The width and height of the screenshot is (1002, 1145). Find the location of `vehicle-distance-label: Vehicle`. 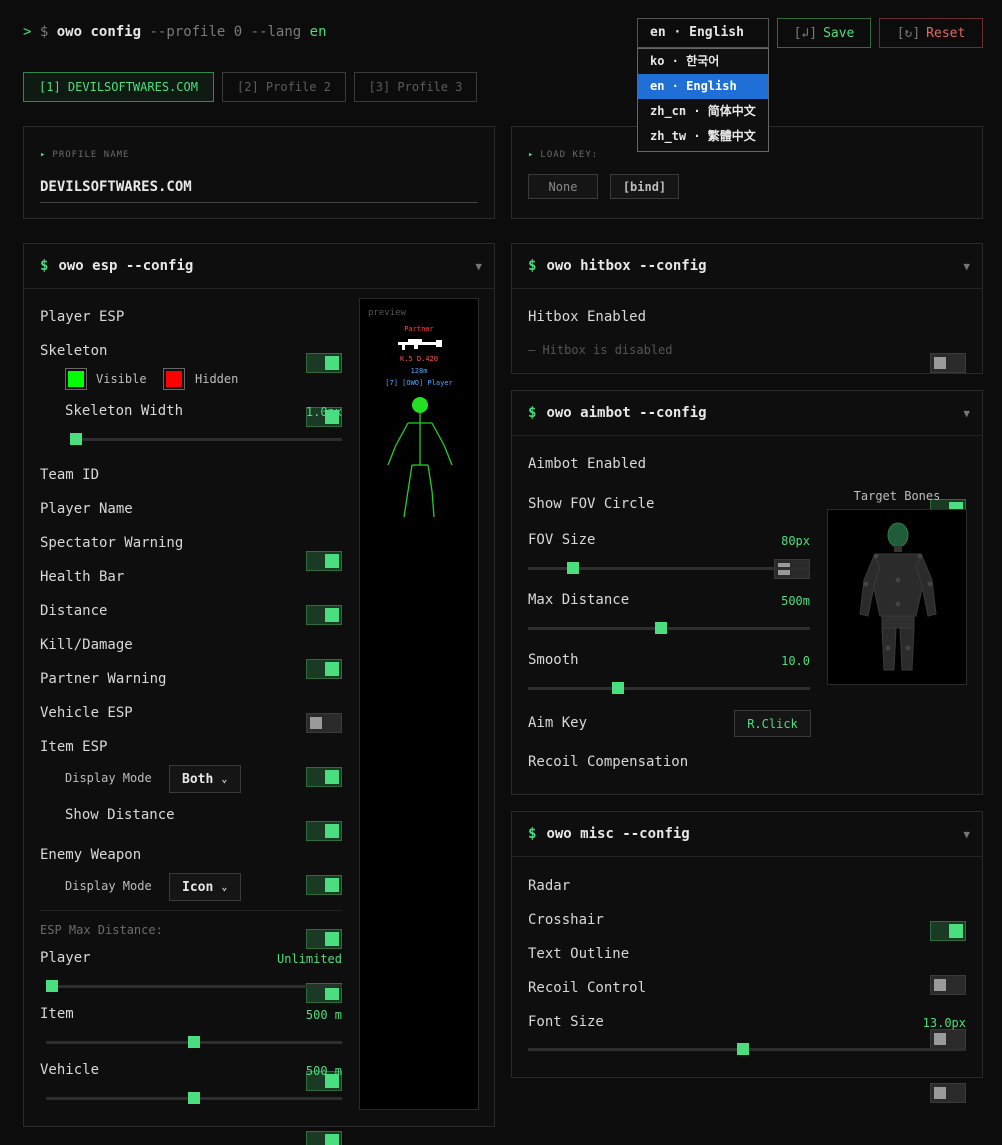

vehicle-distance-label: Vehicle is located at coordinates (70, 1070).